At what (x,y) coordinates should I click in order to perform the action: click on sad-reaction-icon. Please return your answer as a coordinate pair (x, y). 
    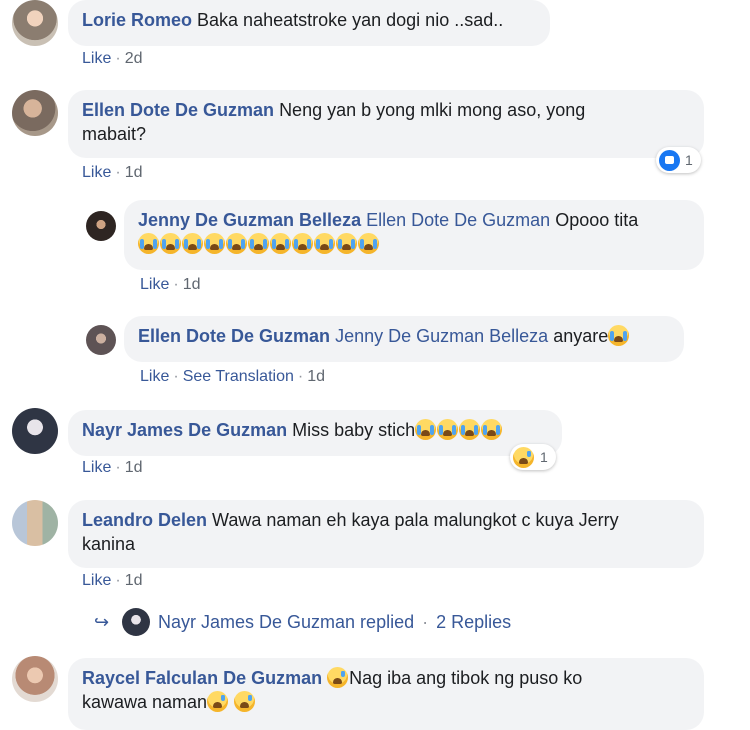
    Looking at the image, I should click on (523, 457).